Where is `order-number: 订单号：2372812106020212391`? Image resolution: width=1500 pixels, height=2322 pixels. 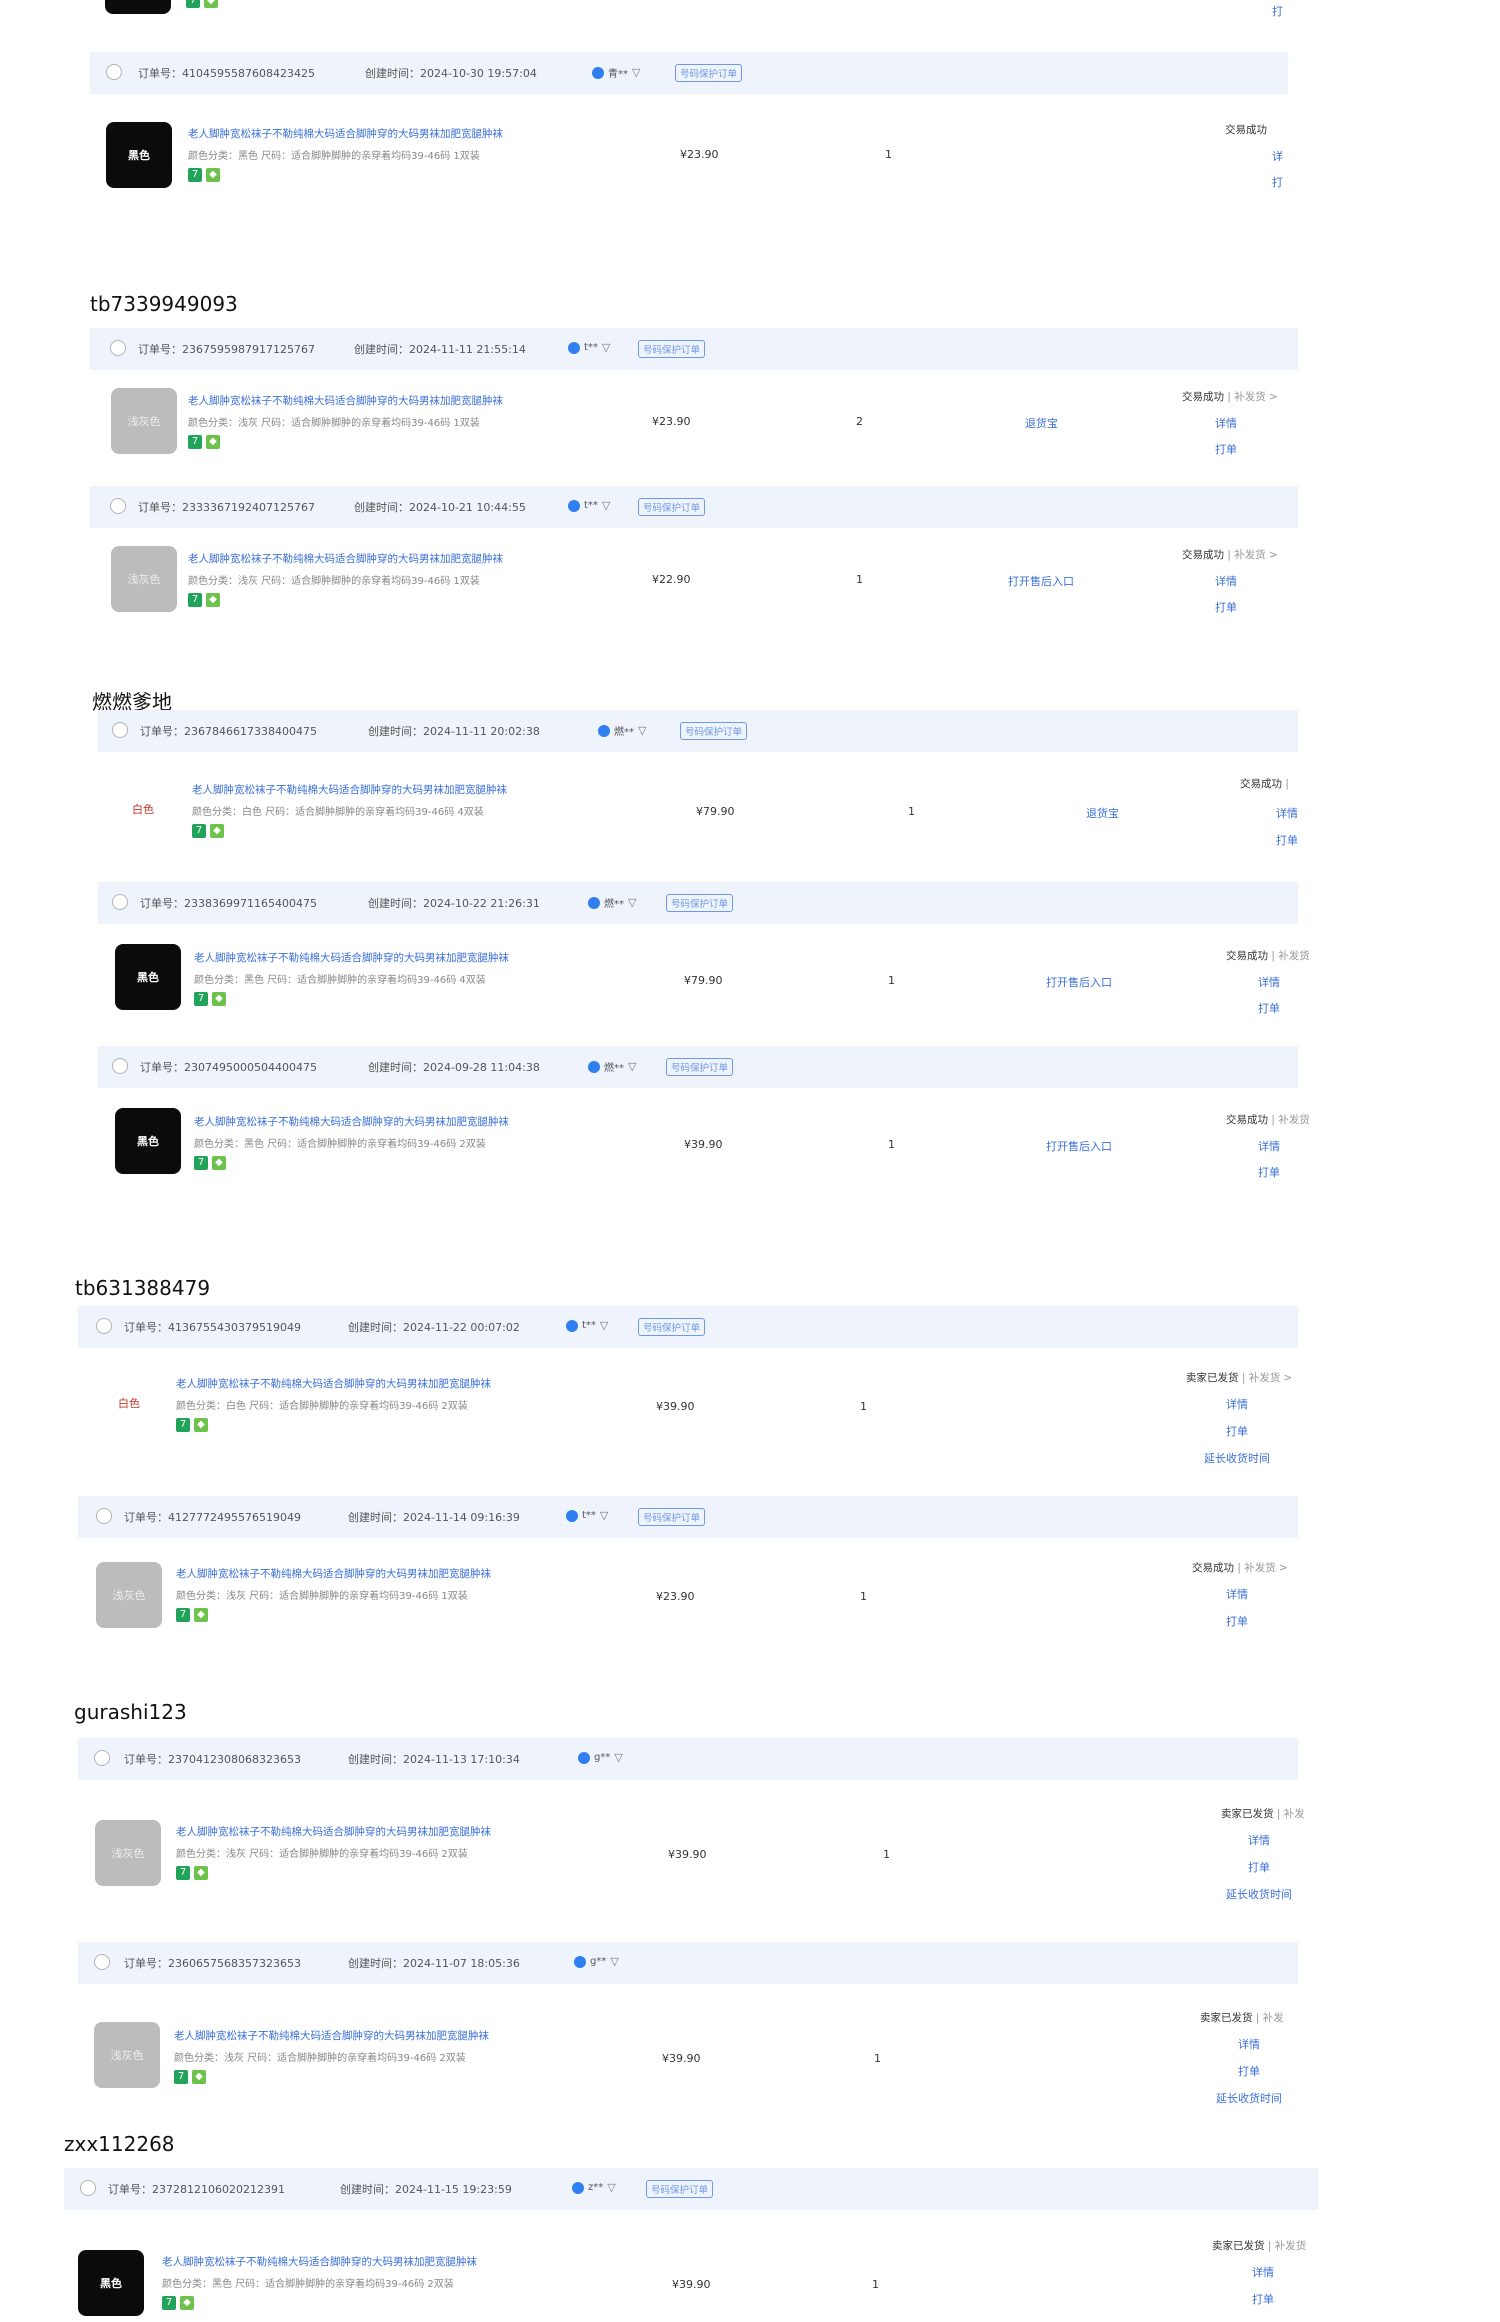 order-number: 订单号：2372812106020212391 is located at coordinates (196, 2189).